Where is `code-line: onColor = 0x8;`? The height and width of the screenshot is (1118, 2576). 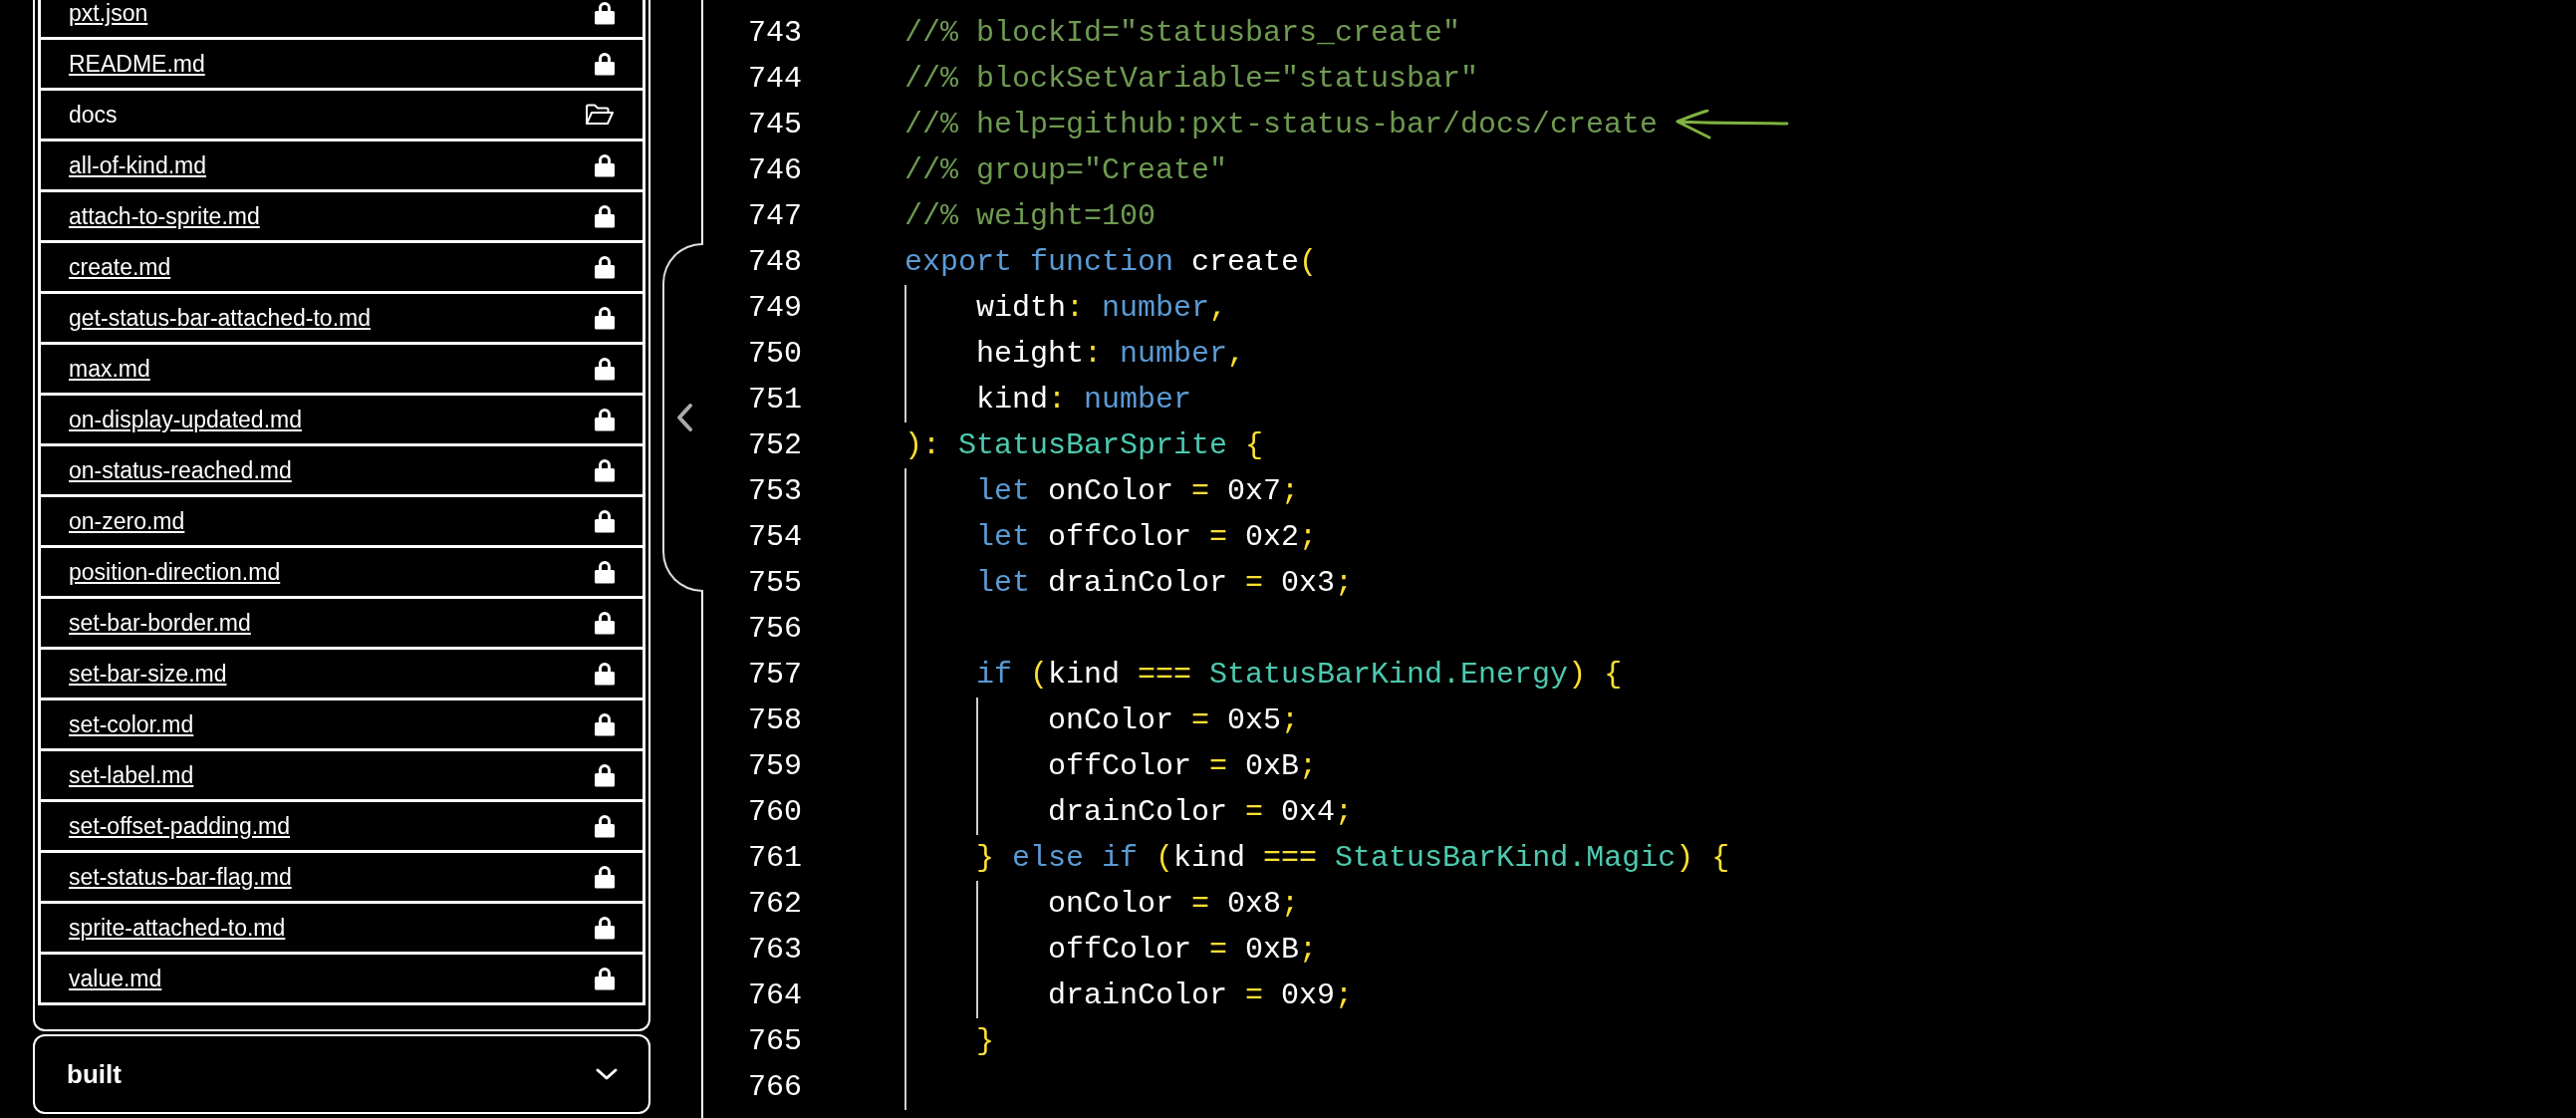
code-line: onColor = 0x8; is located at coordinates (1174, 905).